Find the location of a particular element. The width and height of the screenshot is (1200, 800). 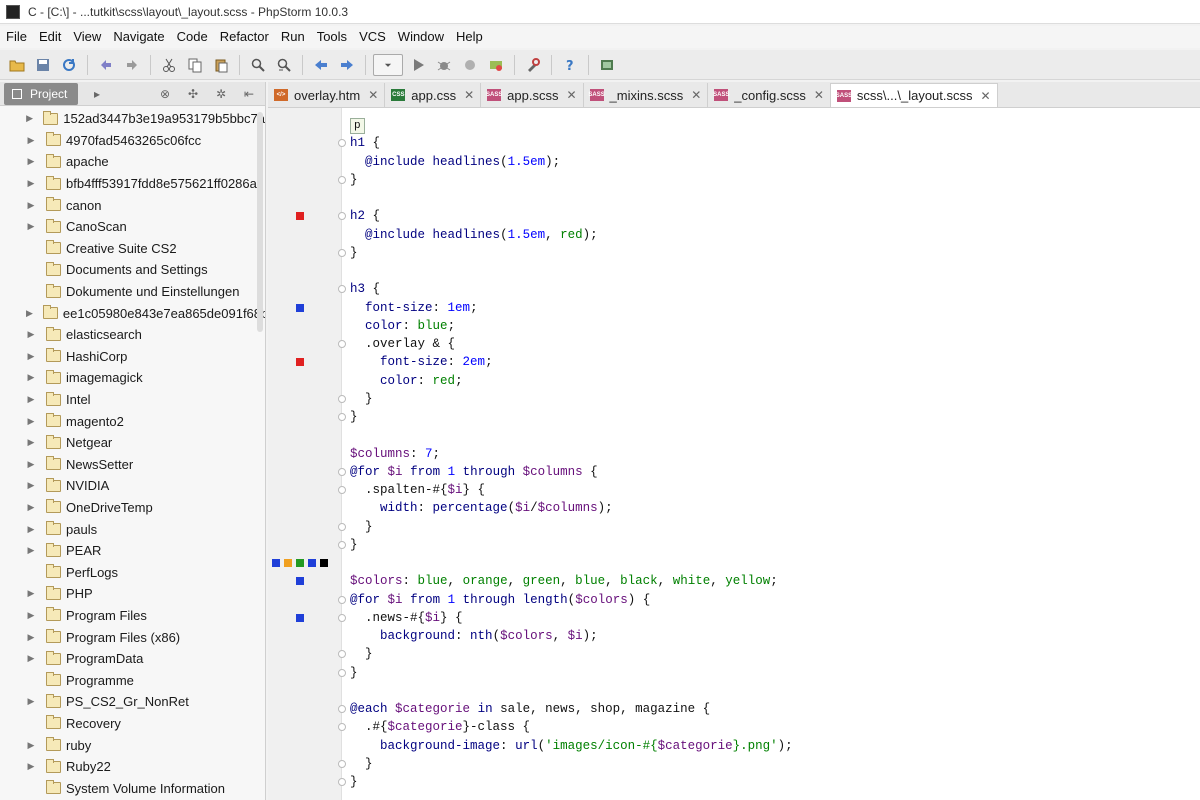

terminal-icon is located at coordinates (607, 65).